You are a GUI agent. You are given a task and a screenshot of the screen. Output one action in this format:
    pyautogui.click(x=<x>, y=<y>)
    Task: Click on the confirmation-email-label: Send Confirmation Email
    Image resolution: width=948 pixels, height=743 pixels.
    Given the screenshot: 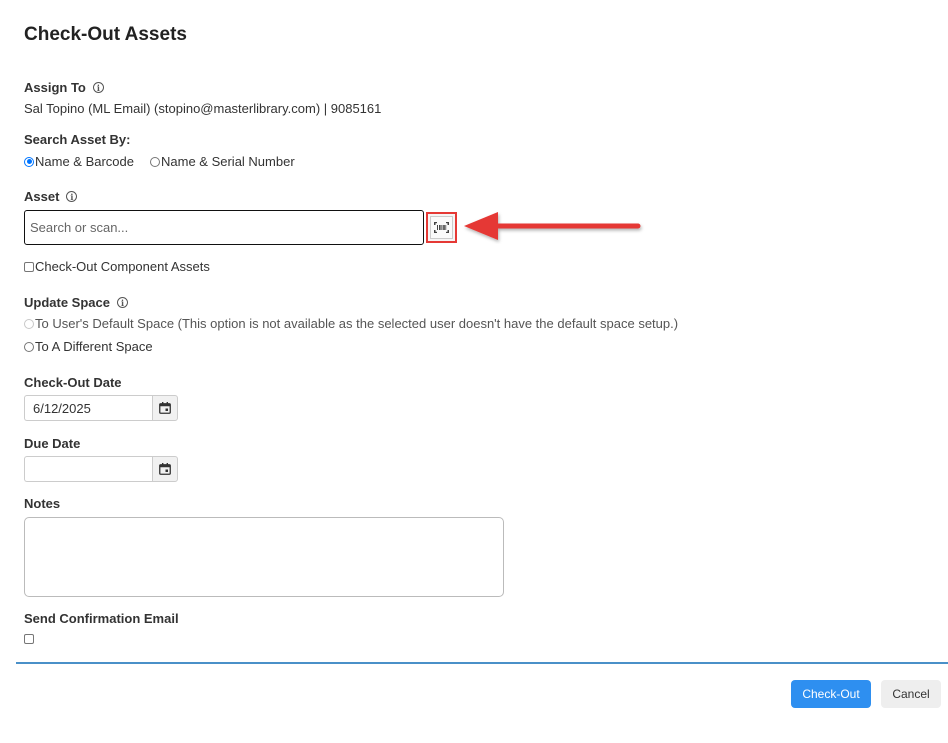 What is the action you would take?
    pyautogui.click(x=101, y=618)
    